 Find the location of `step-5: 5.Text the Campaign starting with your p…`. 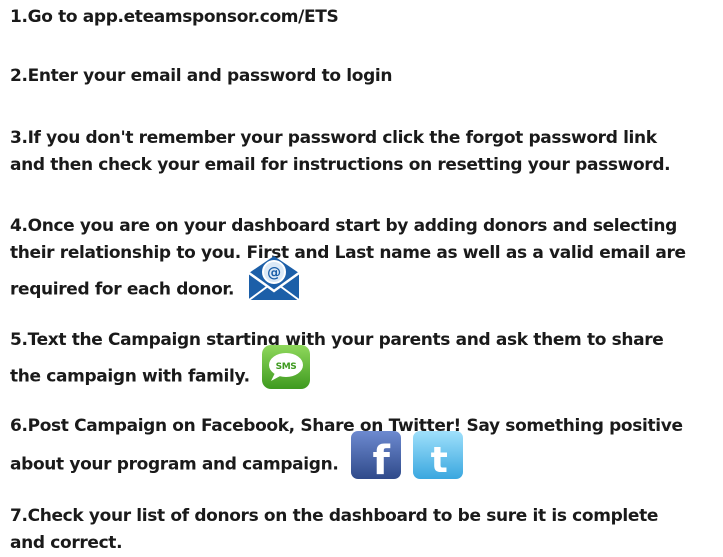

step-5: 5.Text the Campaign starting with your p… is located at coordinates (366, 363).